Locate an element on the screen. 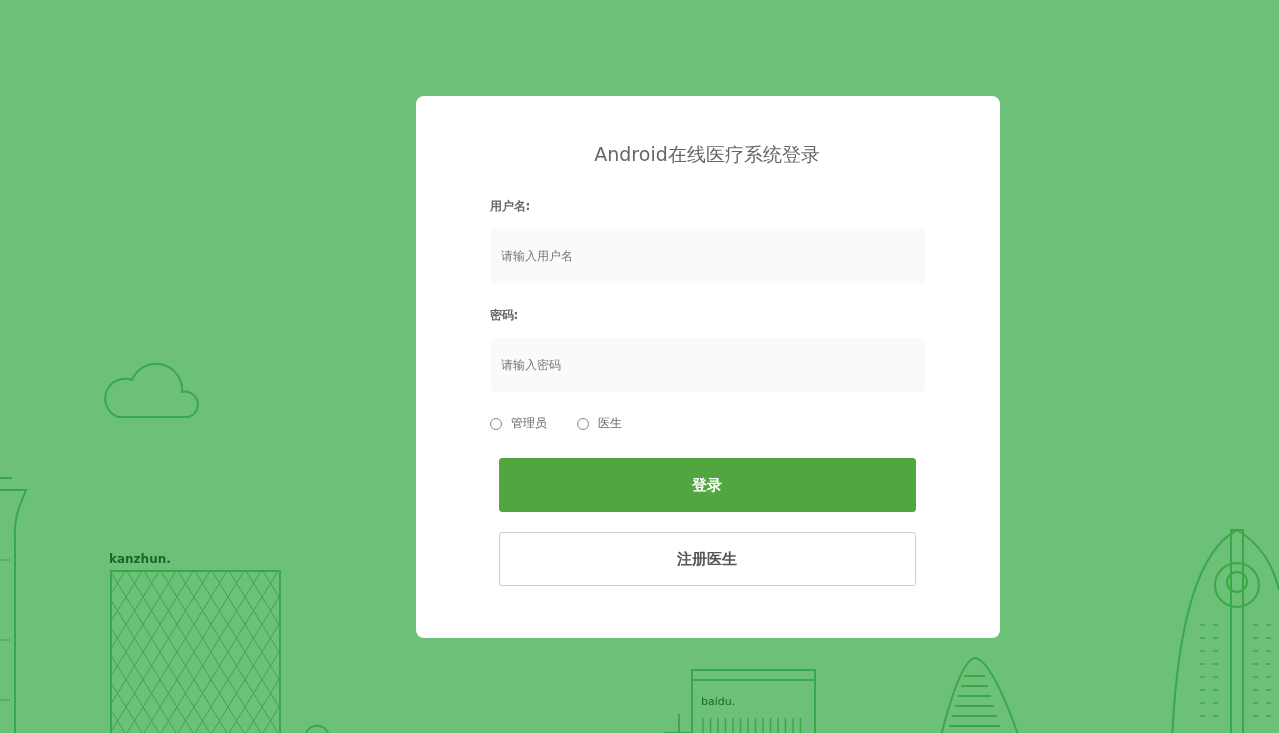  radio-label: 医生 is located at coordinates (609, 423).